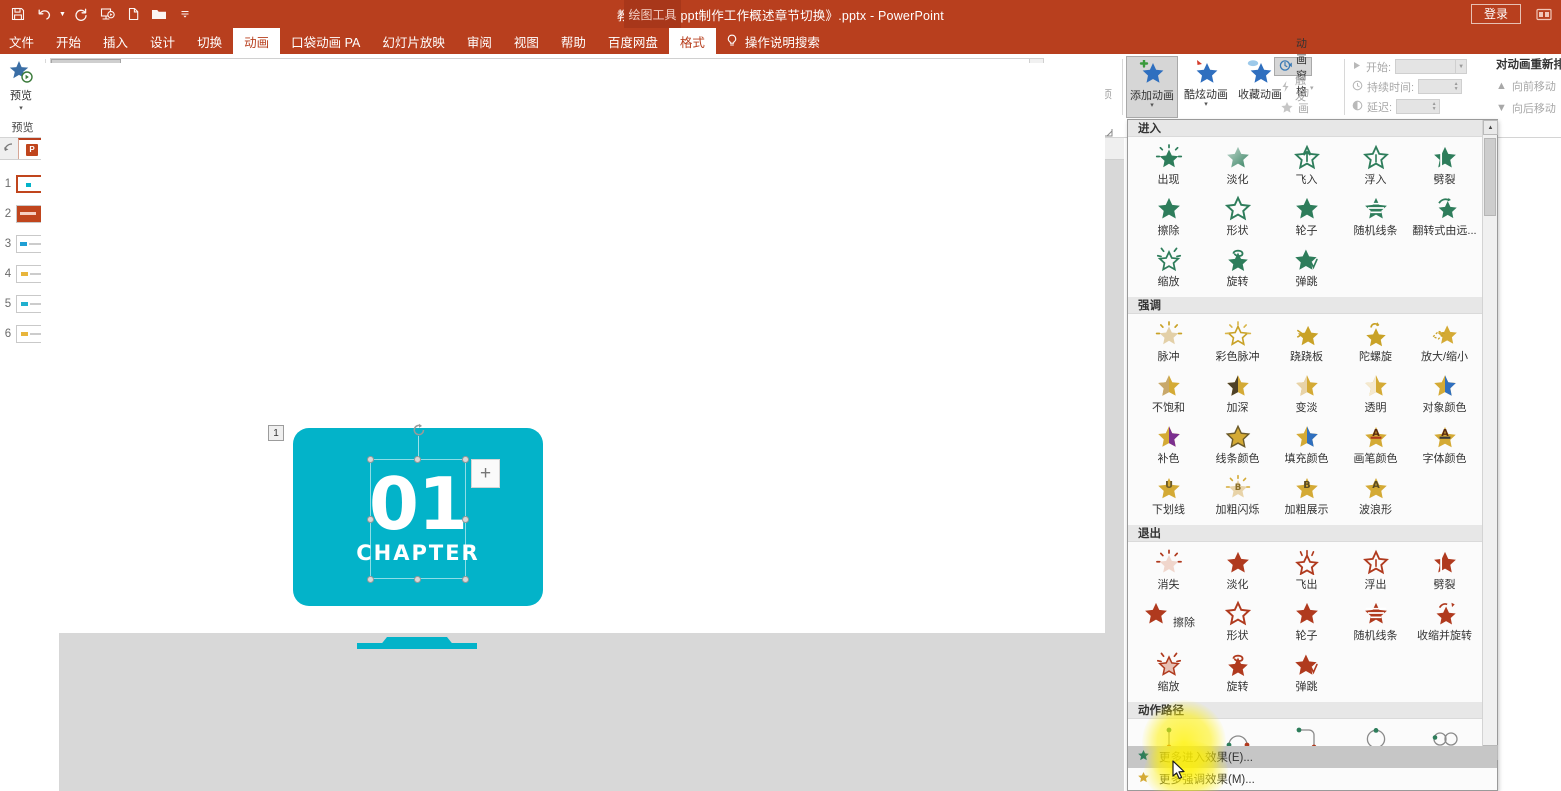 The image size is (1561, 791). I want to click on entrance-bounce: 弹跳, so click(1306, 268).